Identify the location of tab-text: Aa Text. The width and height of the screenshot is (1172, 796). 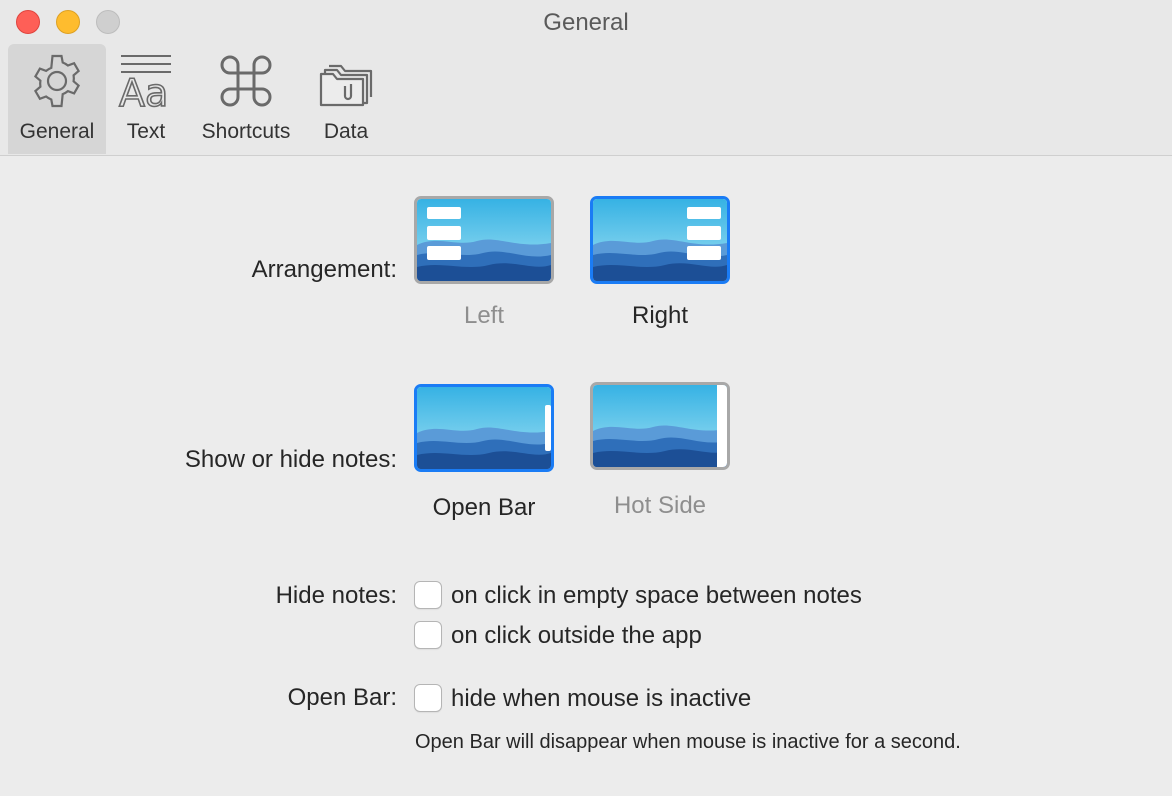
(146, 99).